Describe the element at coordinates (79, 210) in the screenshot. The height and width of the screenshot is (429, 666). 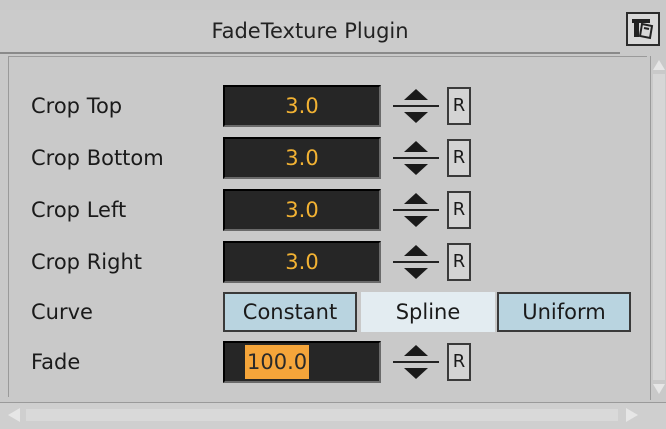
I see `crop-left-label: Crop Left` at that location.